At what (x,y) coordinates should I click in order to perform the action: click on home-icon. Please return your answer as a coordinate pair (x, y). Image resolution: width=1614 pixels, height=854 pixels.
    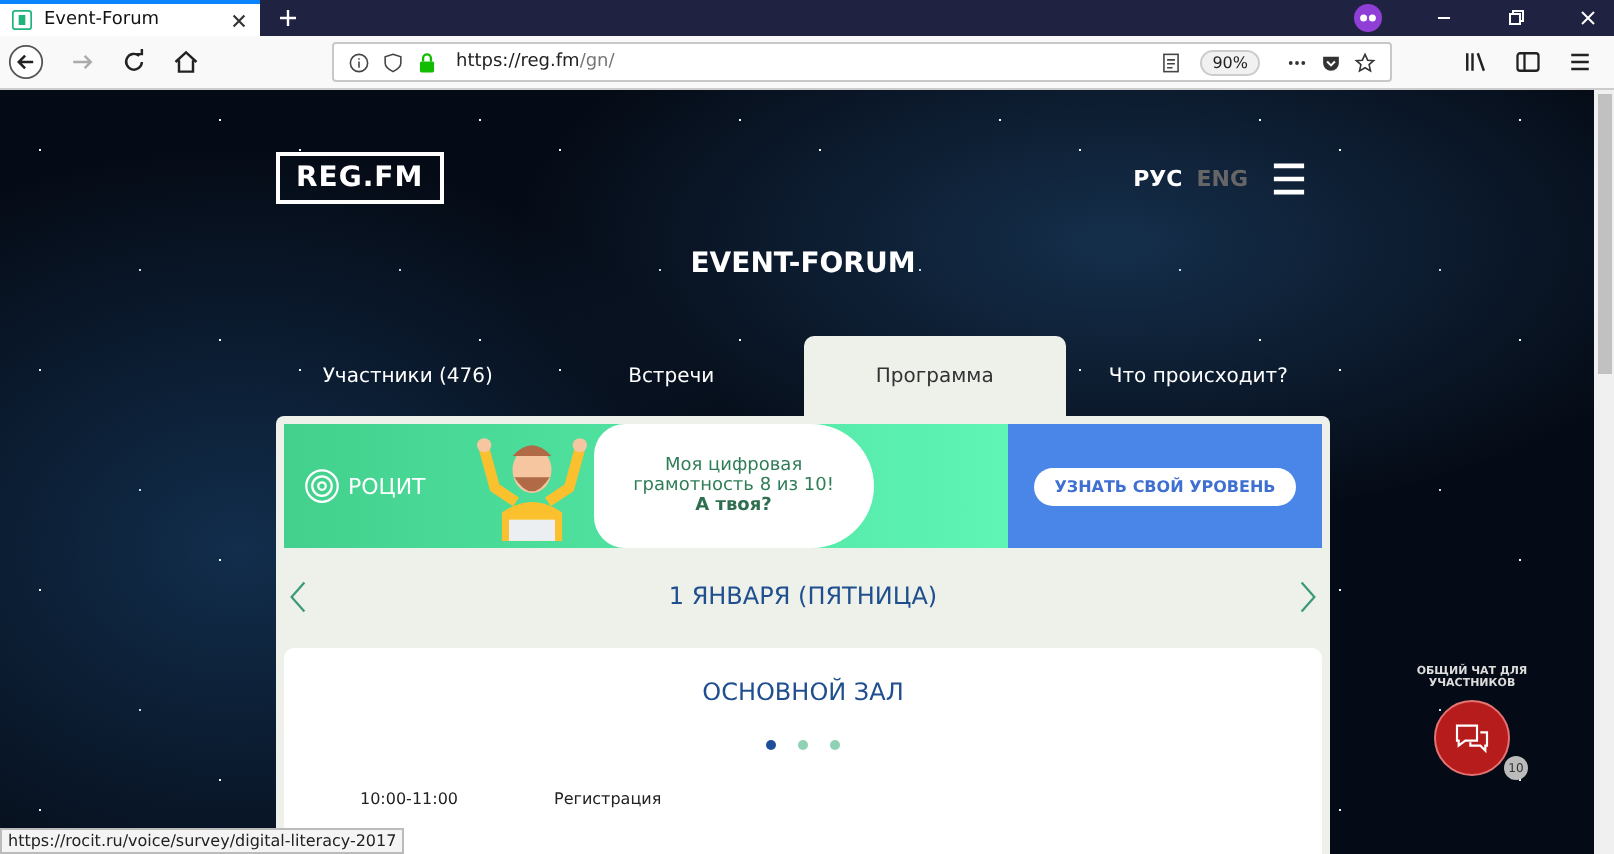
    Looking at the image, I should click on (186, 62).